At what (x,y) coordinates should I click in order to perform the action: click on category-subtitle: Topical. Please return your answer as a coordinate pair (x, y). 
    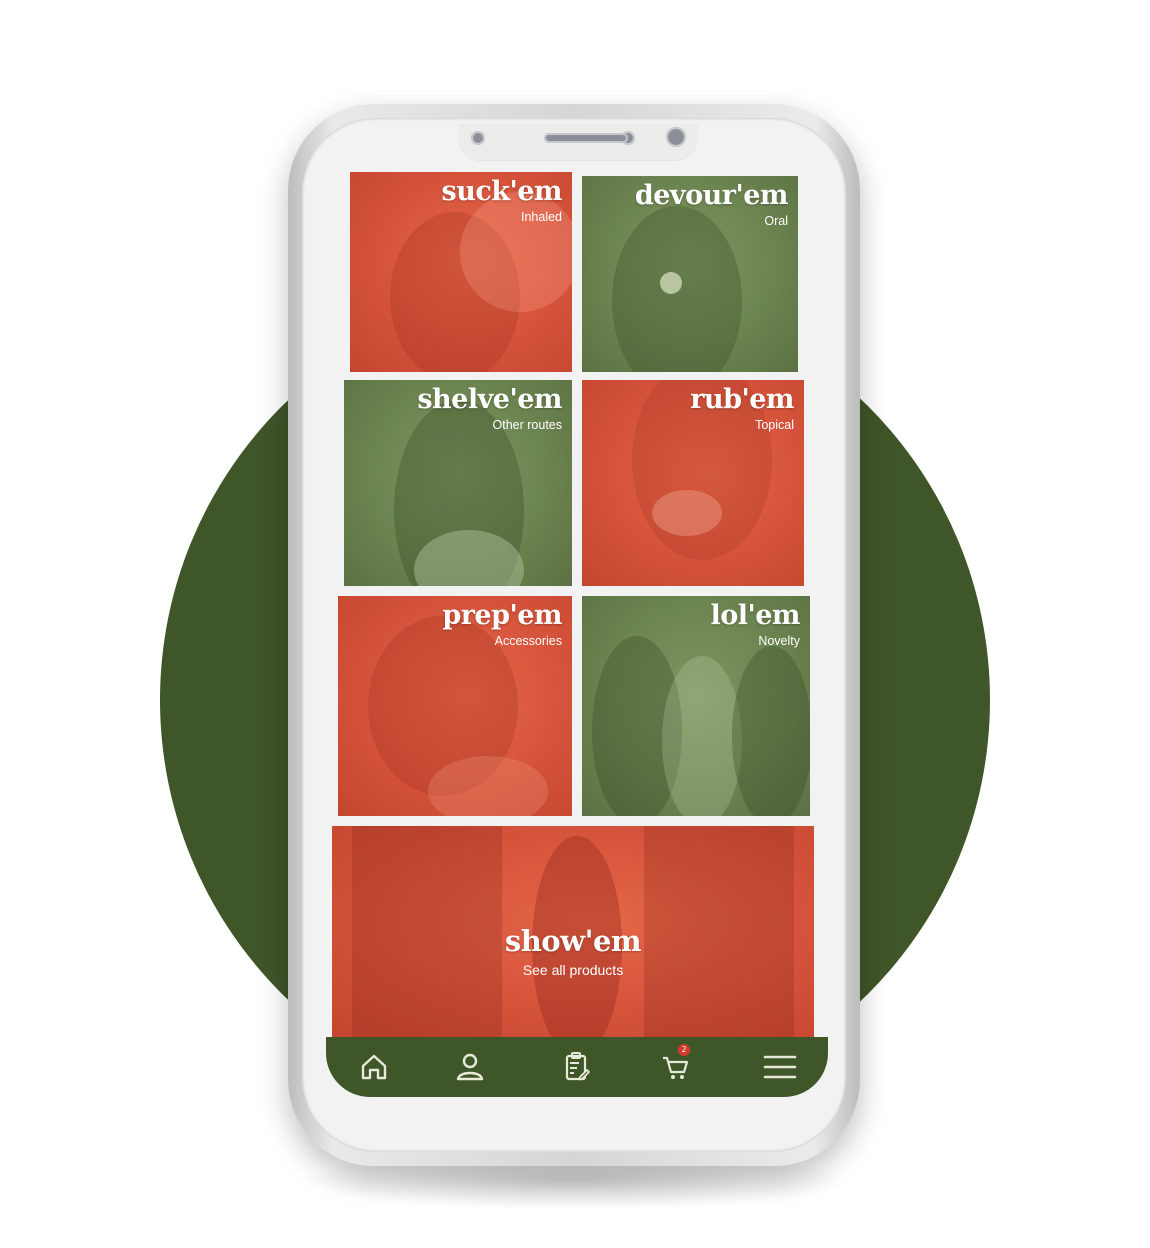
    Looking at the image, I should click on (774, 425).